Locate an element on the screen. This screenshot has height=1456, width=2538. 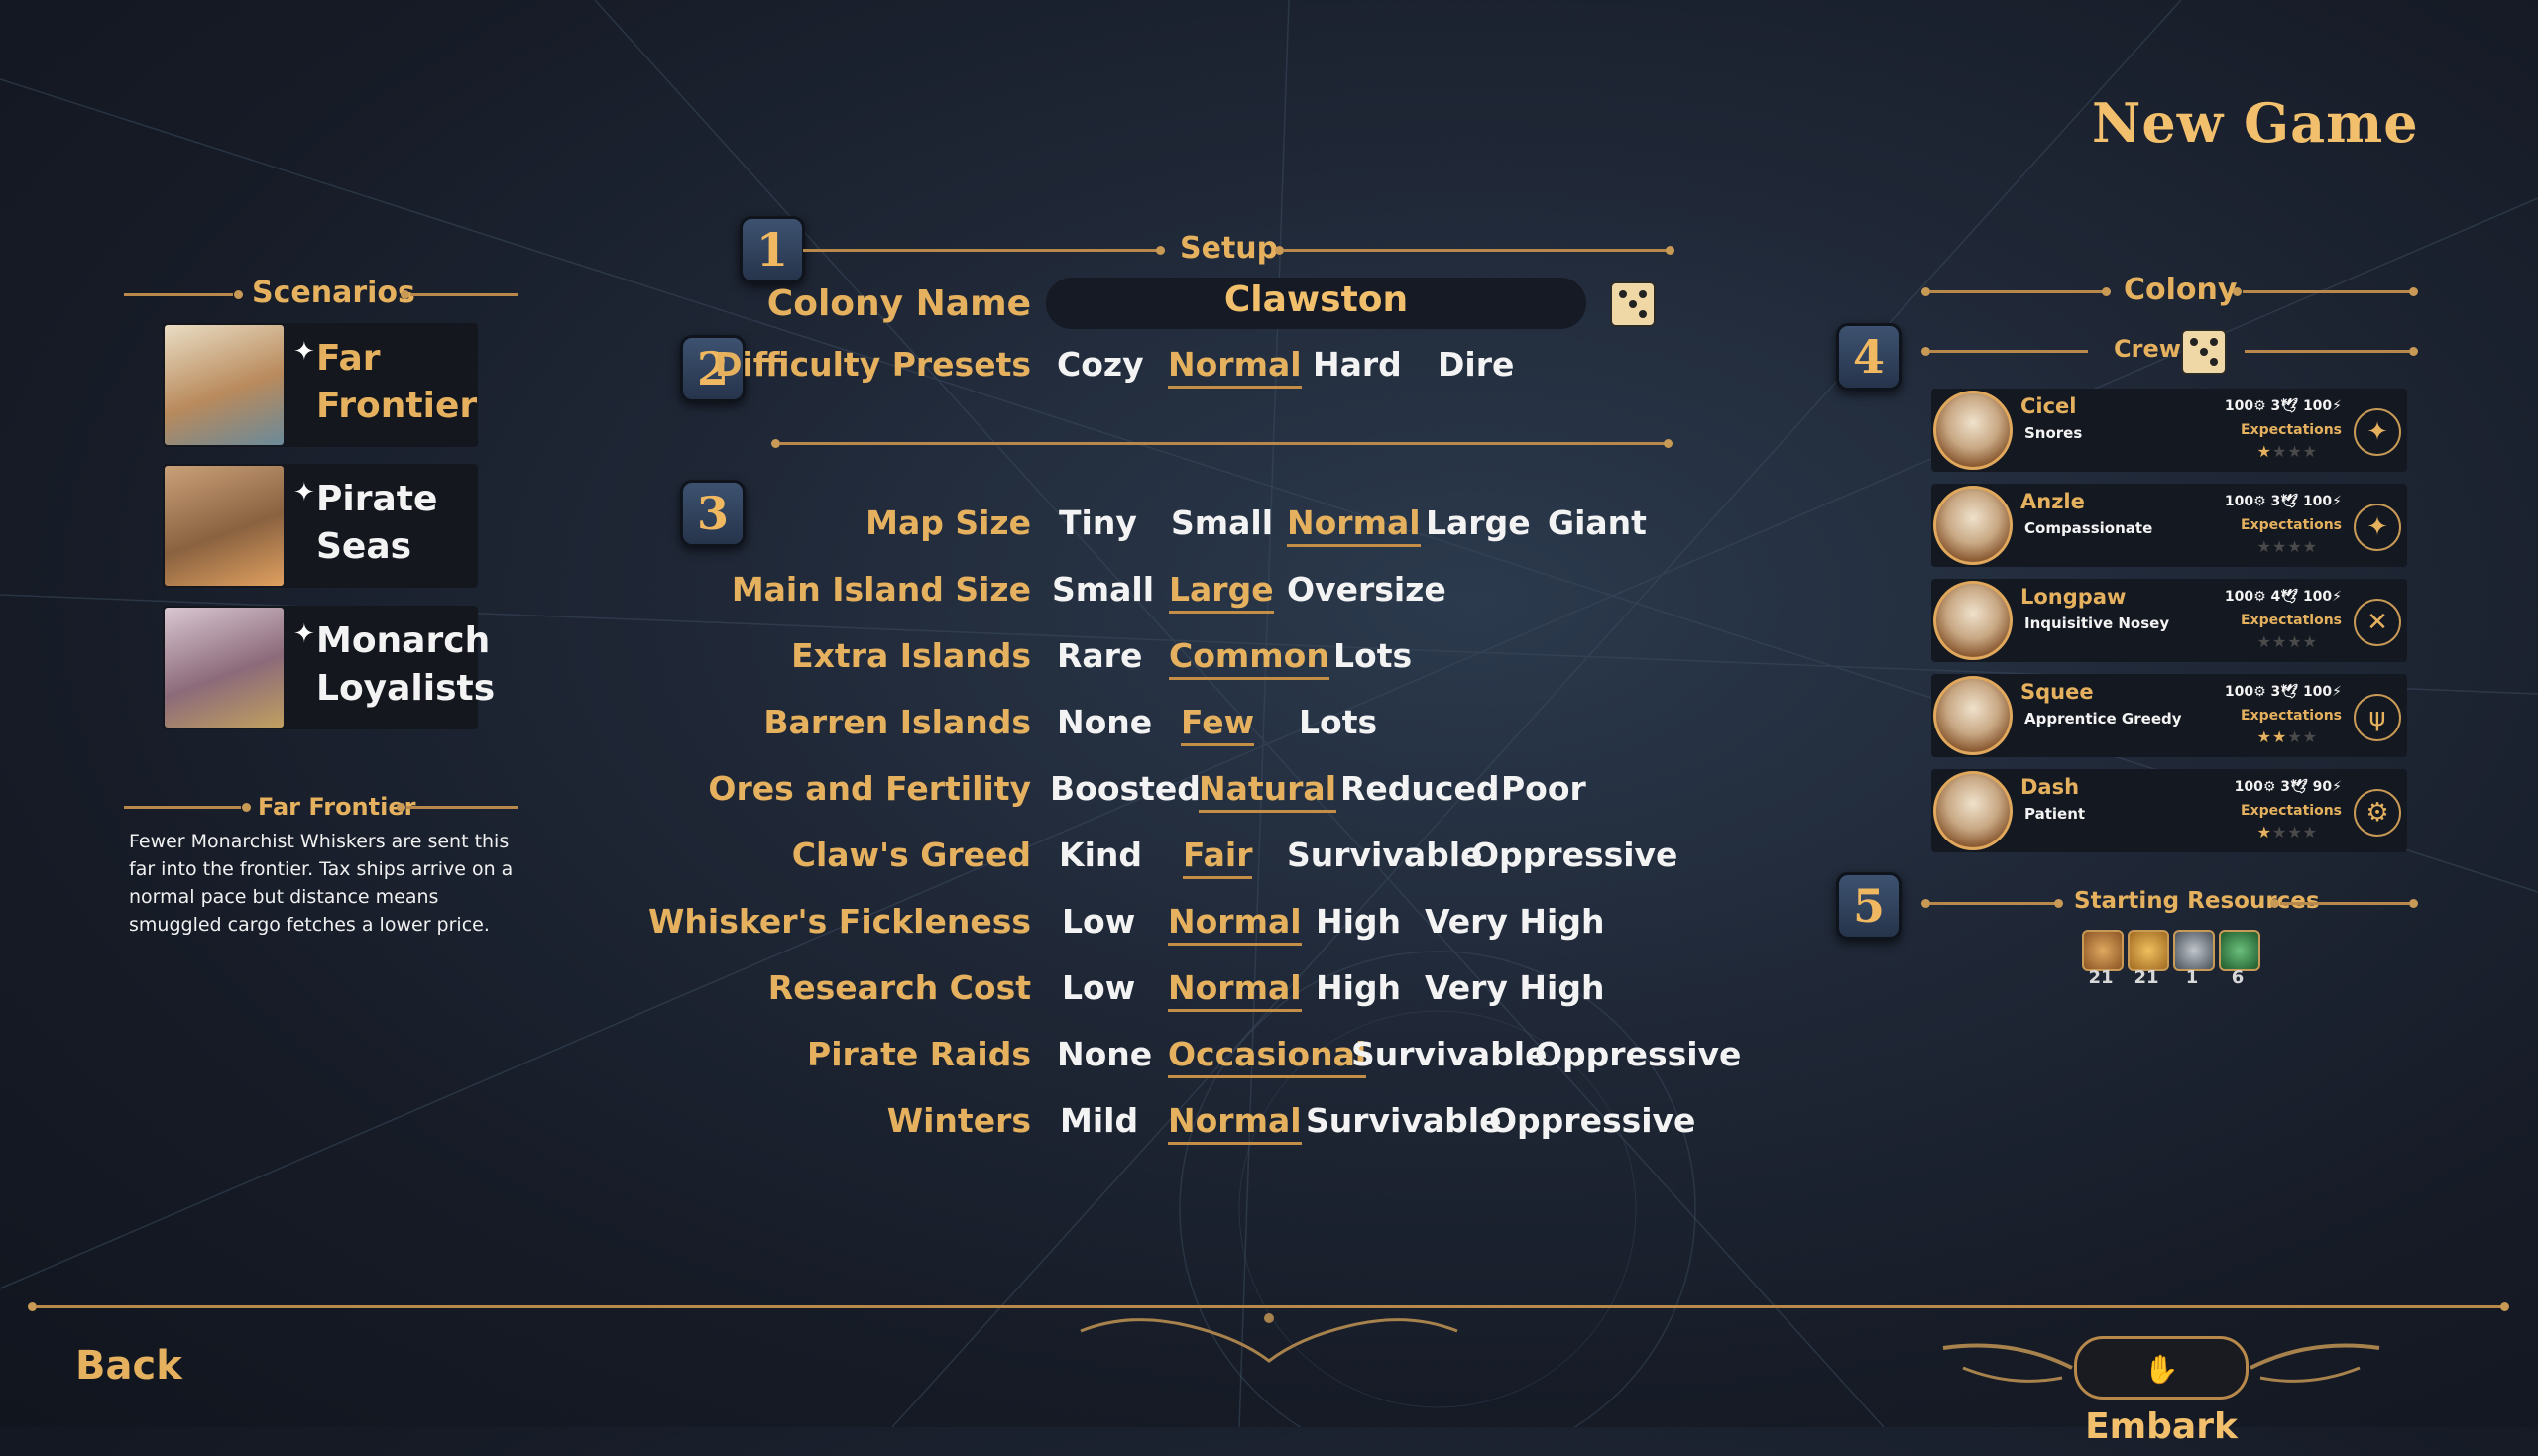
scenario-description-title: Far Frontier is located at coordinates (337, 807).